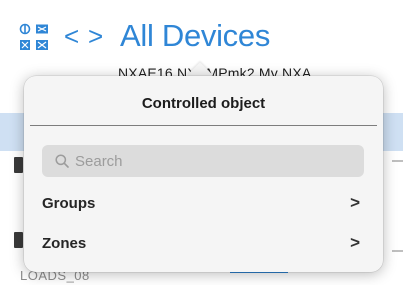 The image size is (403, 285). I want to click on menu-item-groups: Groups >, so click(203, 204).